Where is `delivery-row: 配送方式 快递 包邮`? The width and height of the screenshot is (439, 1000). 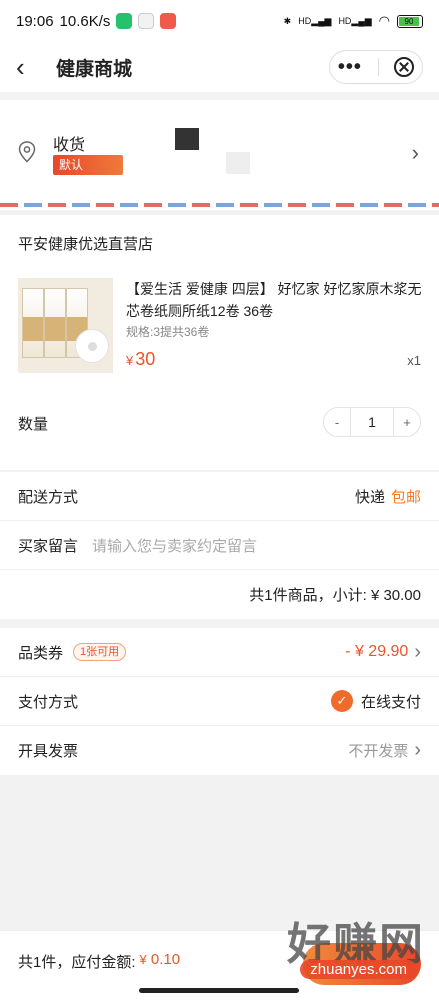 delivery-row: 配送方式 快递 包邮 is located at coordinates (219, 496).